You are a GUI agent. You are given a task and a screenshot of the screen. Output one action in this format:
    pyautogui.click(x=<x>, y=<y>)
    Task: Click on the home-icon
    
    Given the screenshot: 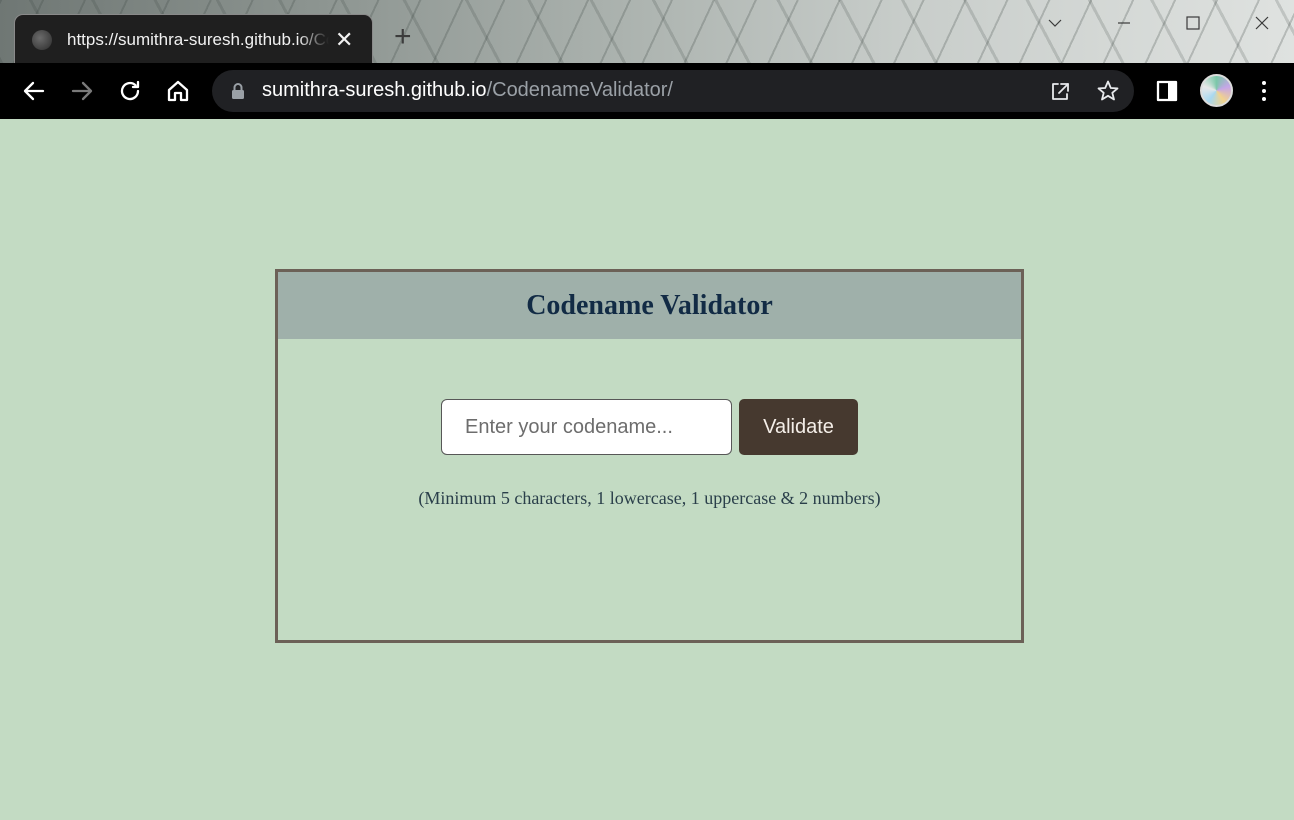 What is the action you would take?
    pyautogui.click(x=178, y=91)
    